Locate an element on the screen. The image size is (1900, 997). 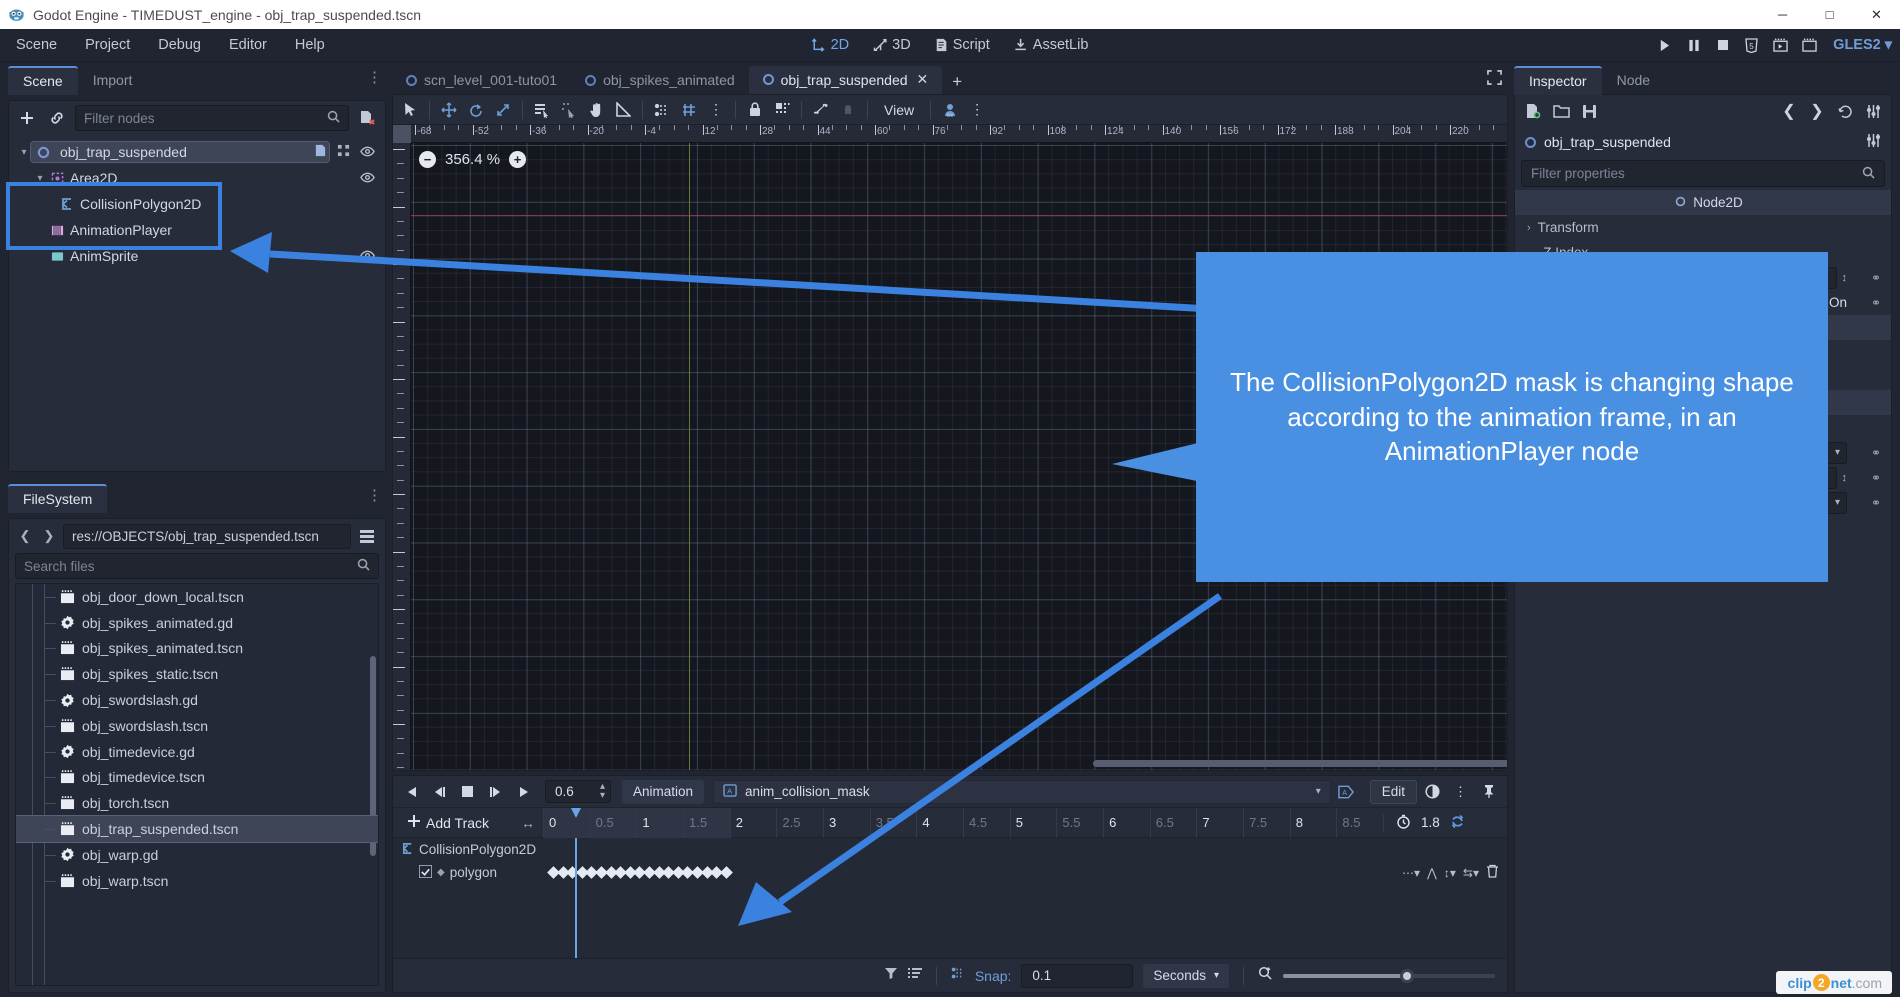
instance-child-scene-icon is located at coordinates (57, 118).